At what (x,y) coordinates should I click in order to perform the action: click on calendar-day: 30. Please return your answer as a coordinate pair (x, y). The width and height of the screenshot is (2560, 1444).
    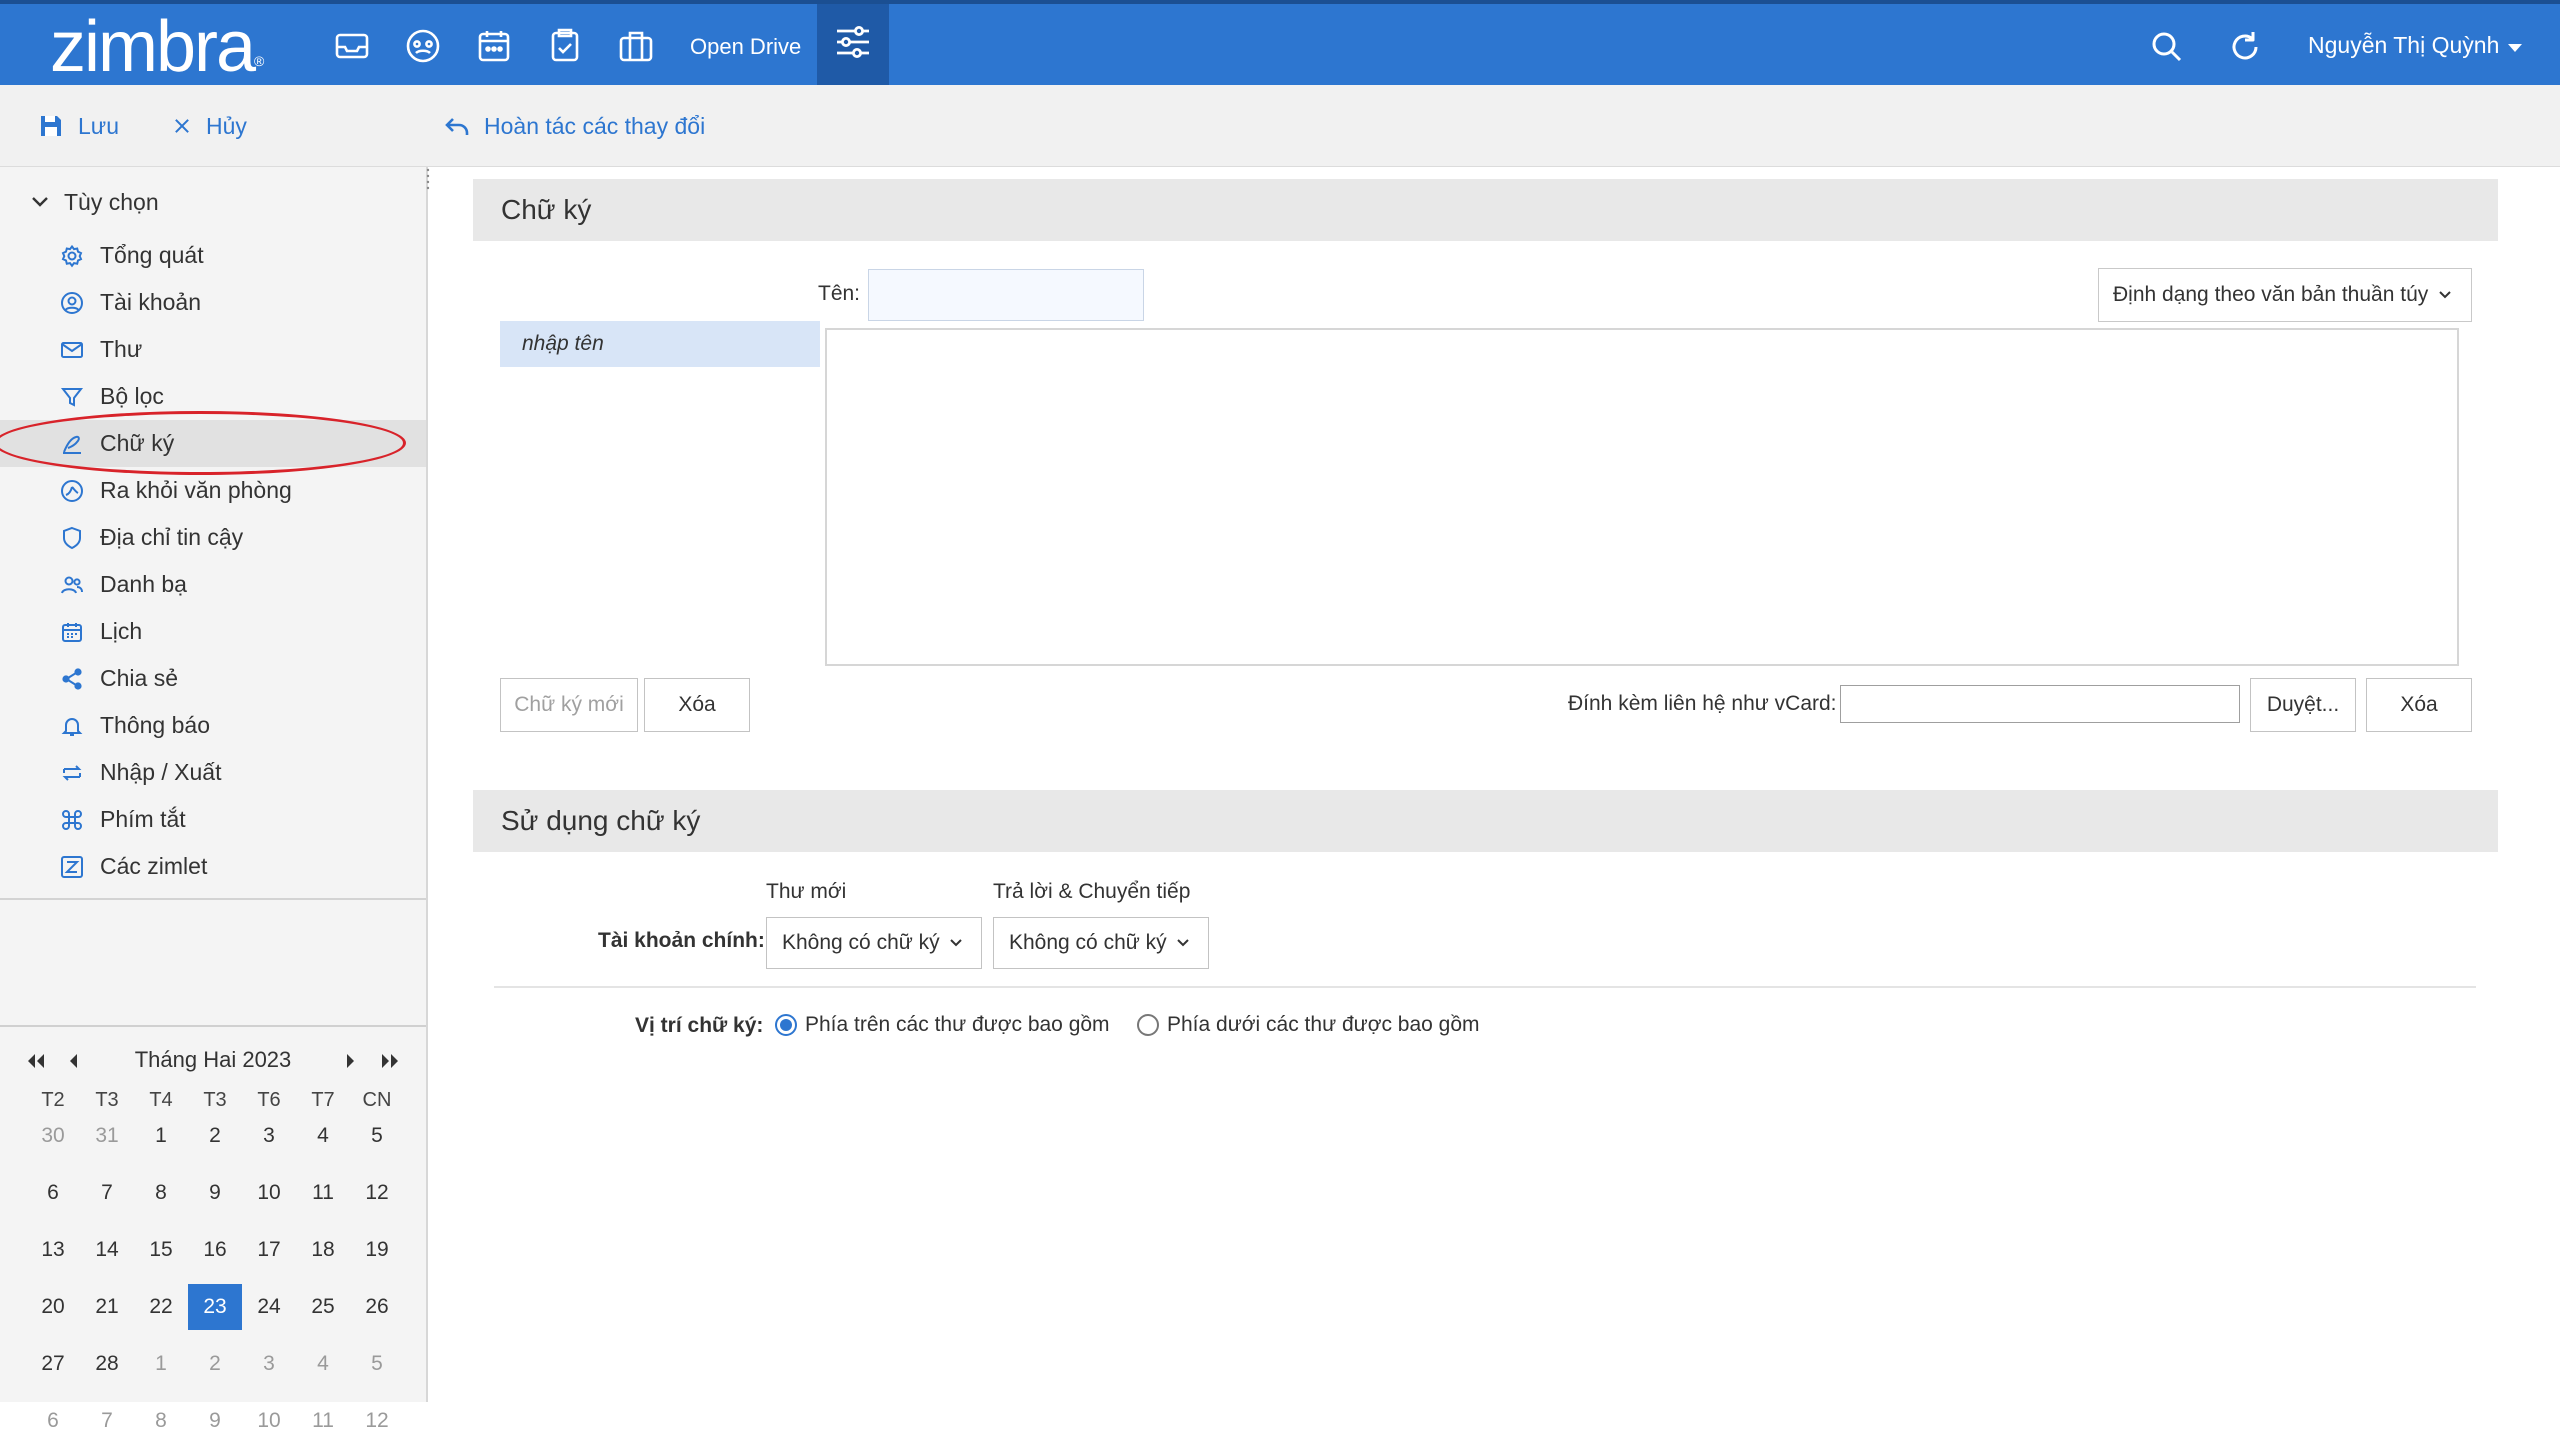
    Looking at the image, I should click on (53, 1136).